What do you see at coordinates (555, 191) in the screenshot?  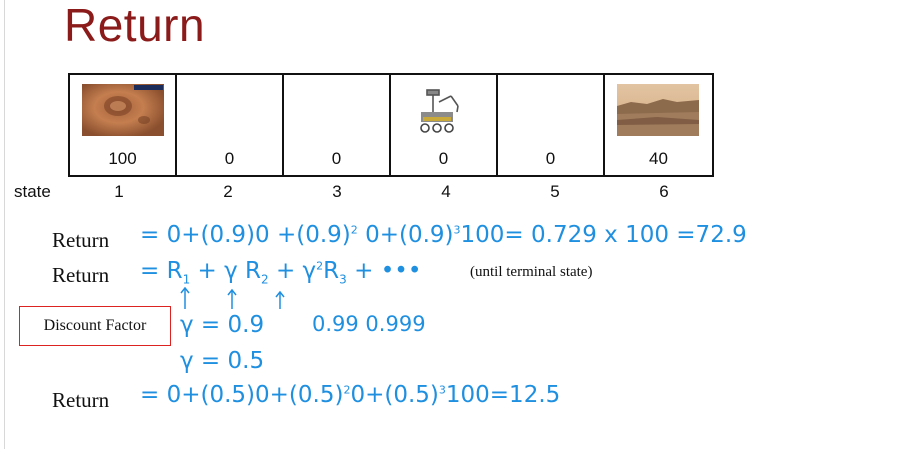 I see `state-number: 5` at bounding box center [555, 191].